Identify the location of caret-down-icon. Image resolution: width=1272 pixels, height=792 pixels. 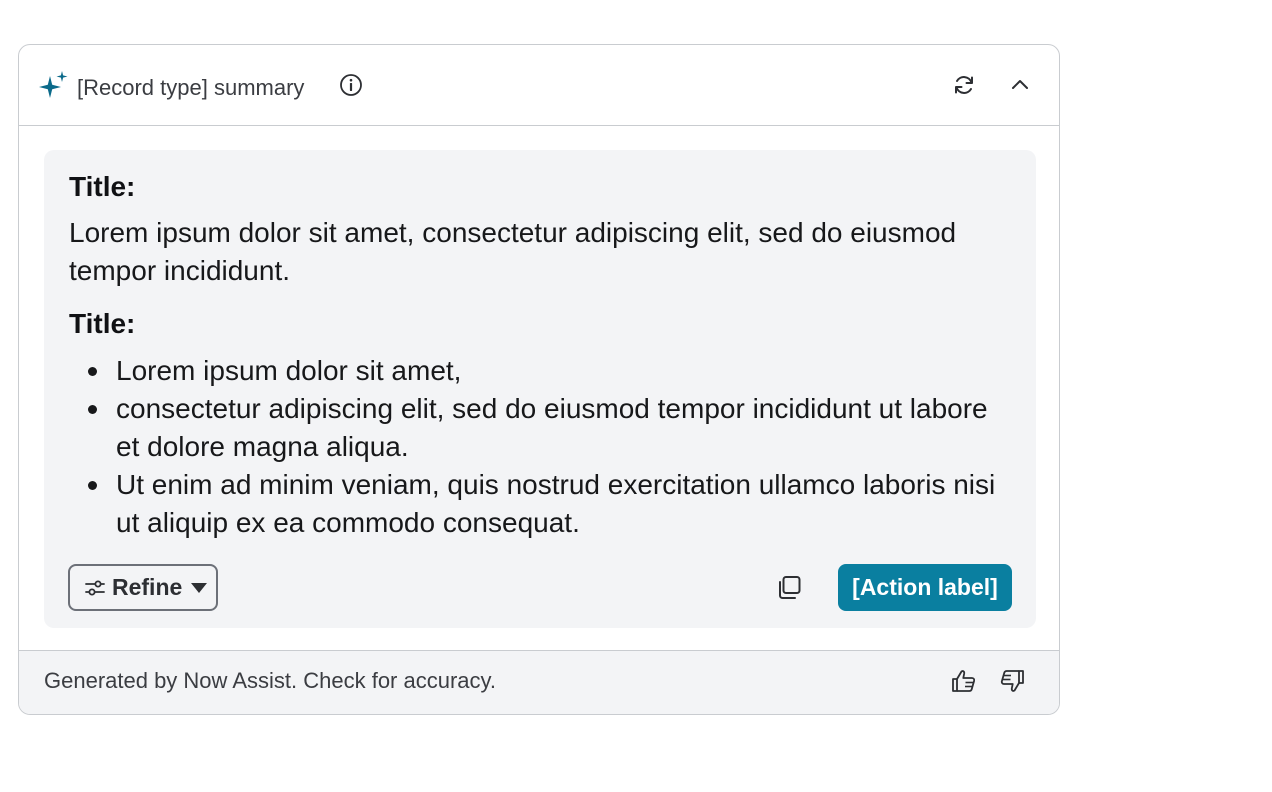
(199, 587).